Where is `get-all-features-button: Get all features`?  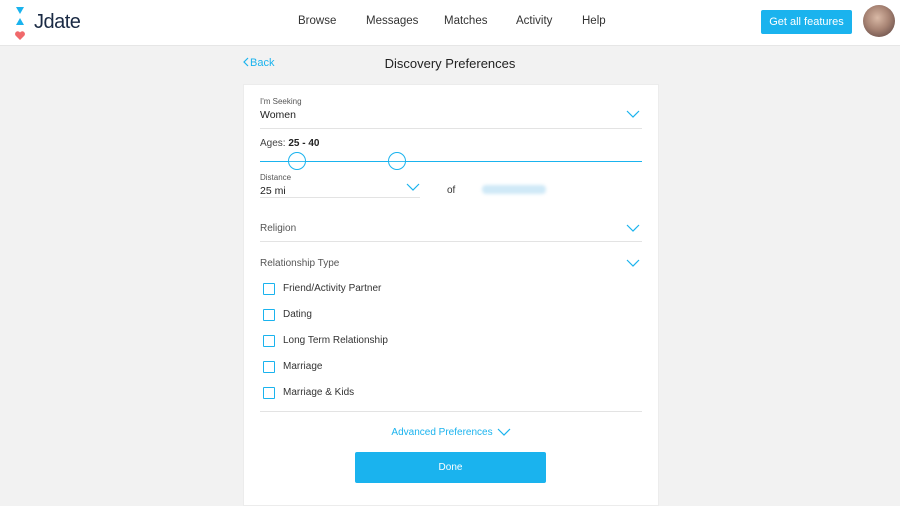 get-all-features-button: Get all features is located at coordinates (806, 22).